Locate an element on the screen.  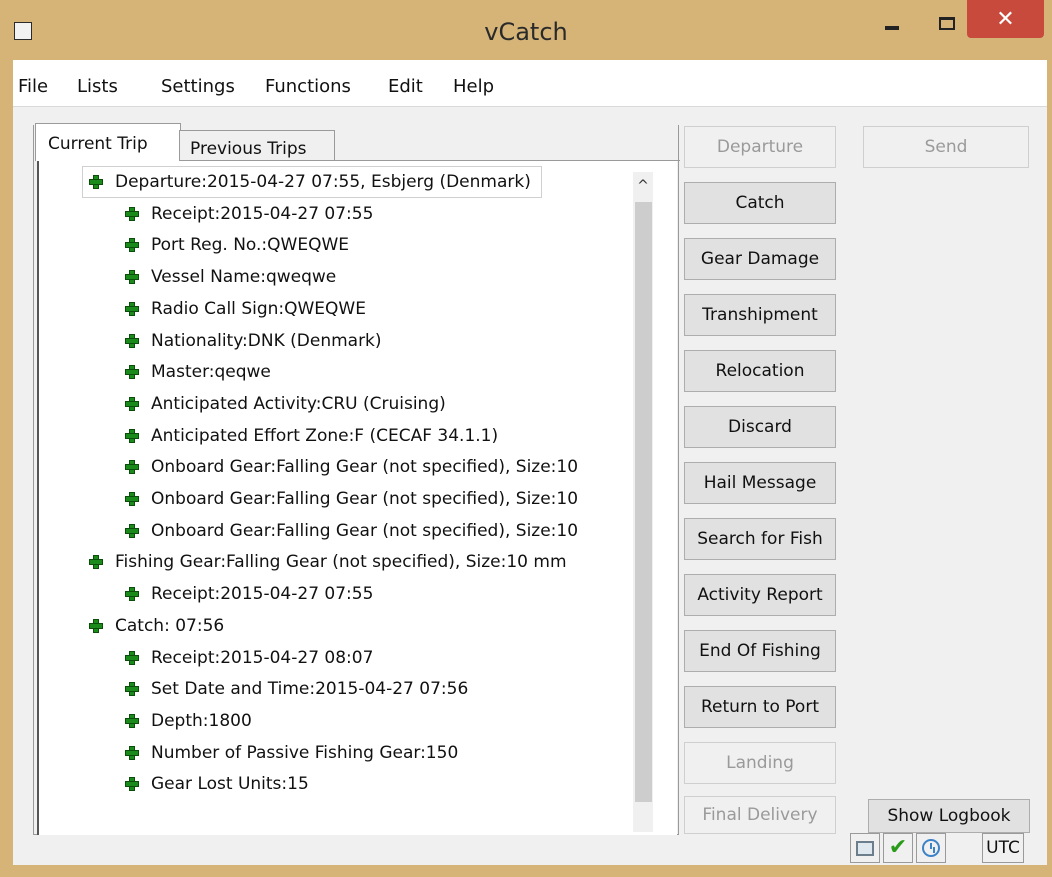
tab-previous-trips: Previous Trips is located at coordinates (257, 145).